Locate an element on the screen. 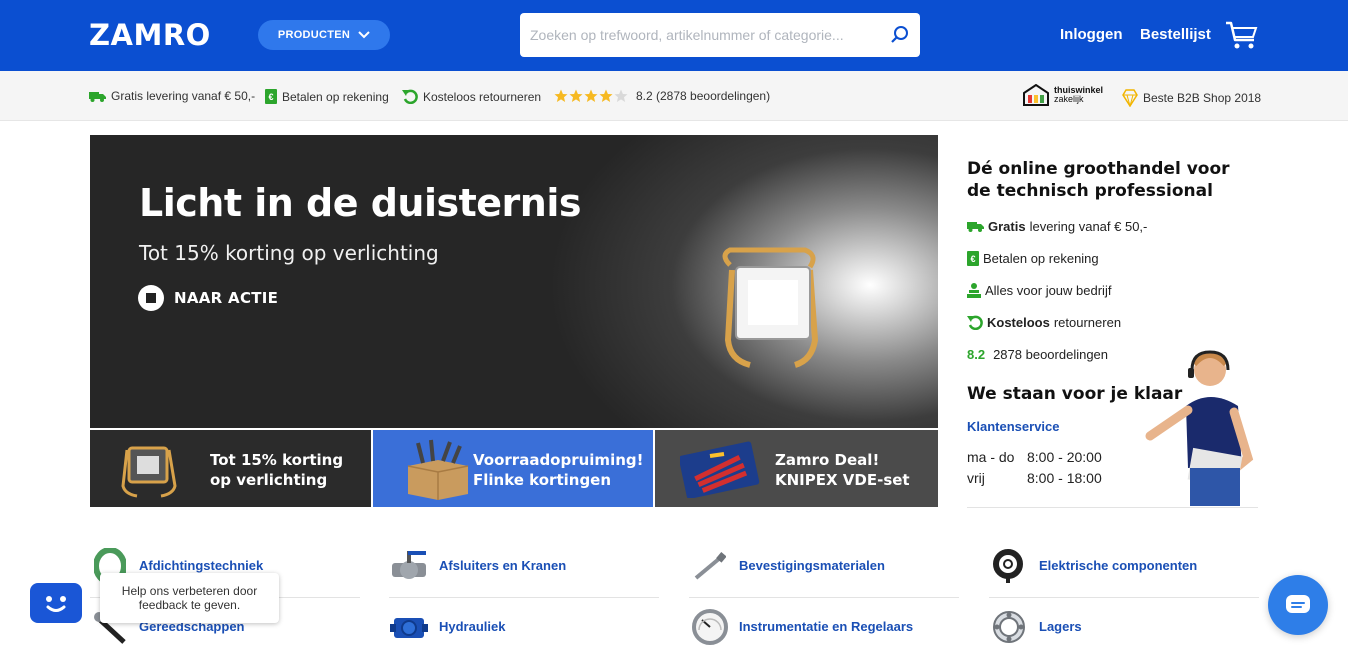 The height and width of the screenshot is (654, 1348). hero-subtitle: Tot 15% korting op verlichting is located at coordinates (289, 253).